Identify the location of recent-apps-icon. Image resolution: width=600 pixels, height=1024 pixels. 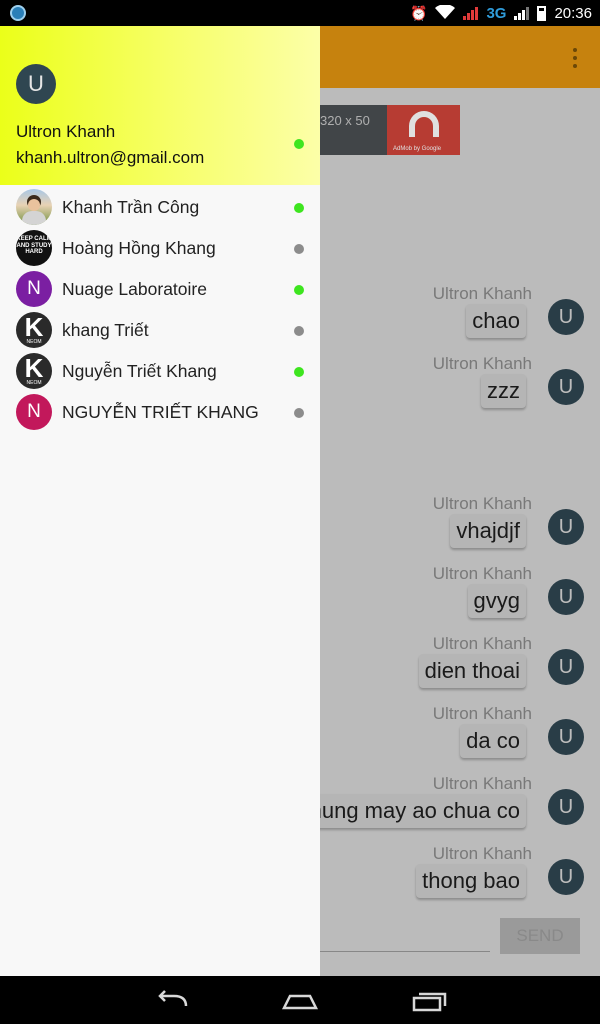
(430, 1000).